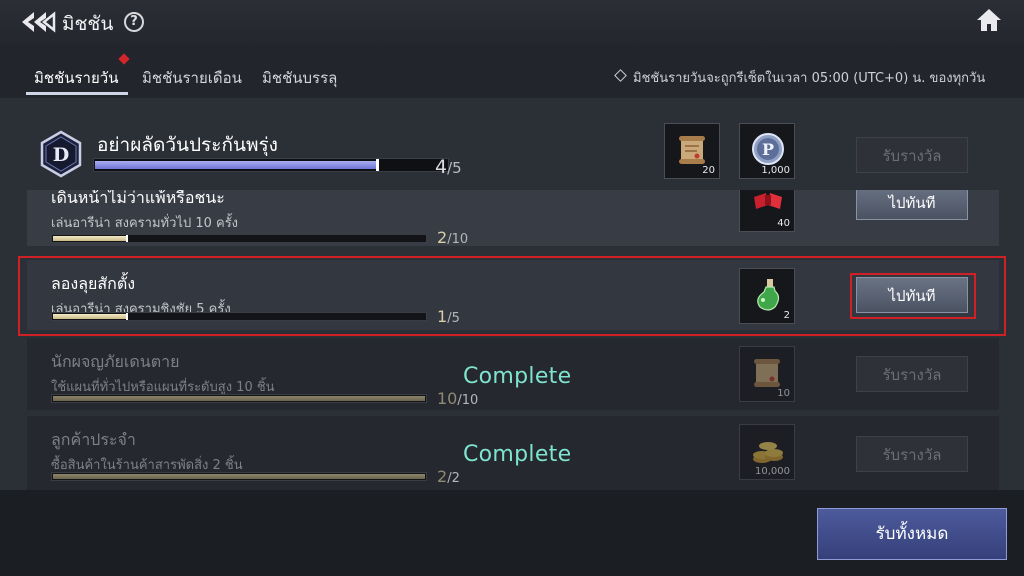 The width and height of the screenshot is (1024, 576). Describe the element at coordinates (912, 534) in the screenshot. I see `claim-all-button: รับทั้งหมด` at that location.